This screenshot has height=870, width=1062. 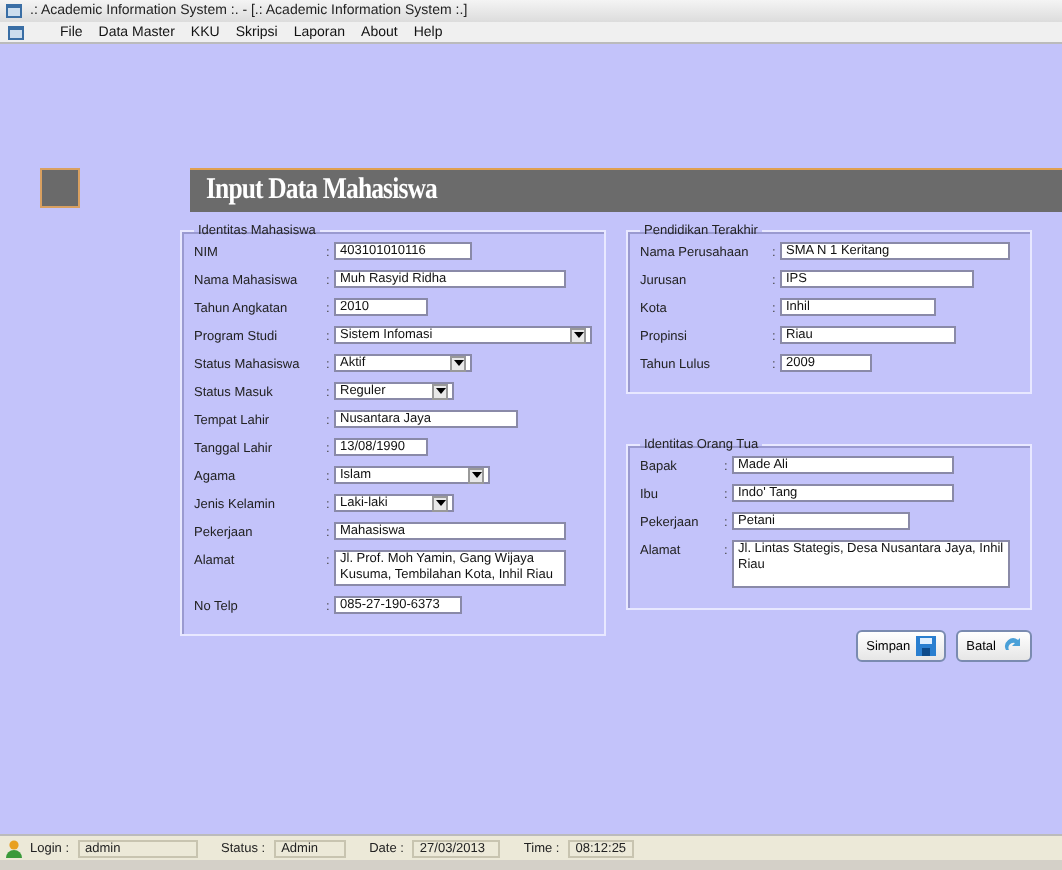 What do you see at coordinates (16, 32) in the screenshot?
I see `window-menu-icon` at bounding box center [16, 32].